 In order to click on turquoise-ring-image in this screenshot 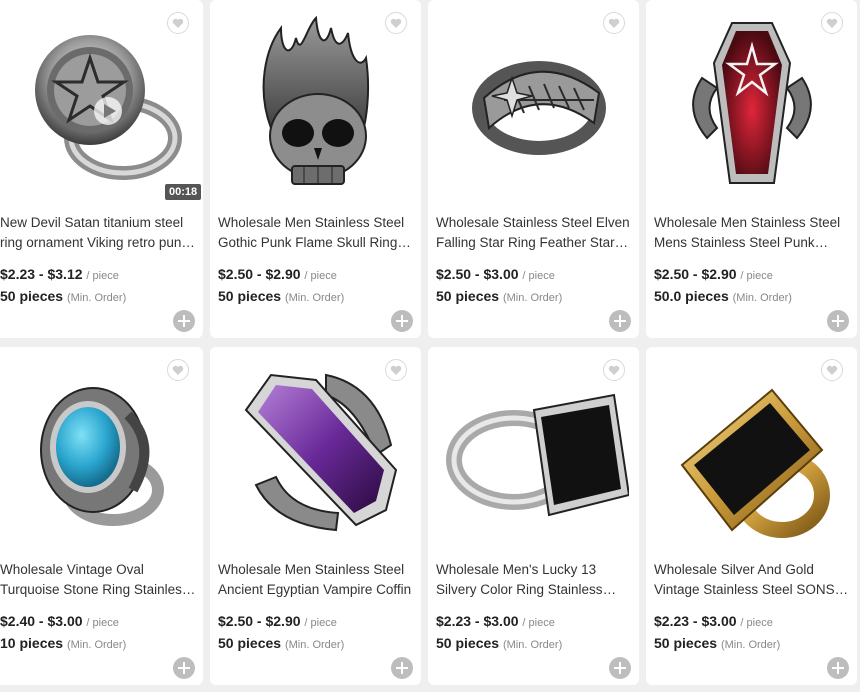, I will do `click(101, 456)`.